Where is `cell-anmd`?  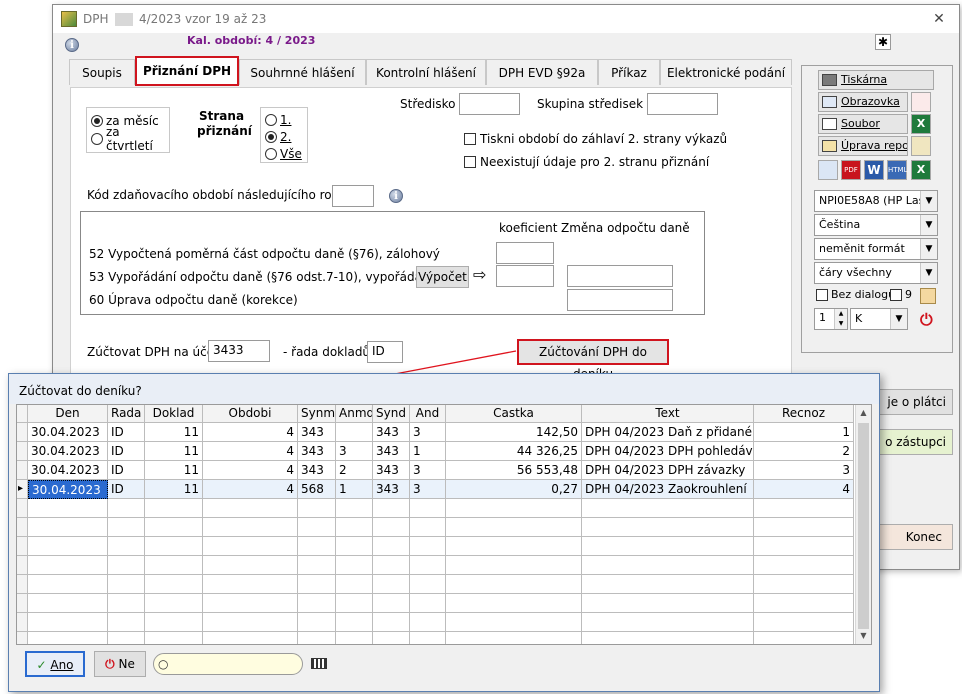 cell-anmd is located at coordinates (354, 432).